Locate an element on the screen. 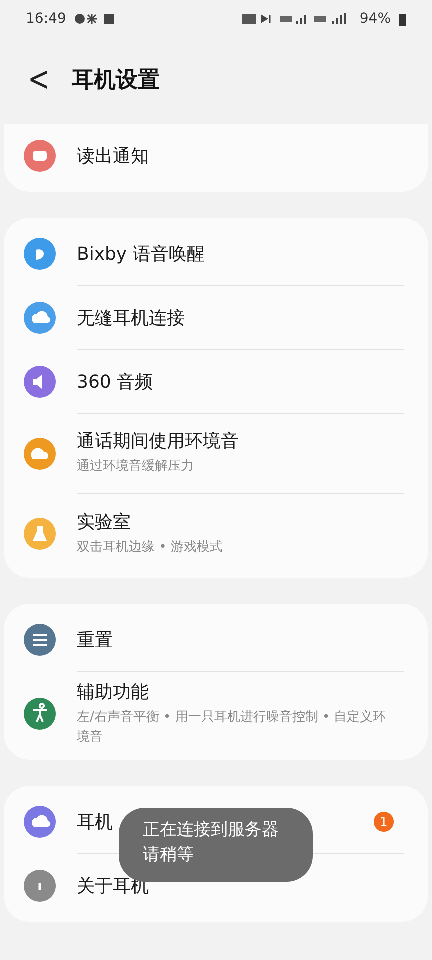 This screenshot has width=432, height=960. item-title: 实验室 is located at coordinates (104, 522).